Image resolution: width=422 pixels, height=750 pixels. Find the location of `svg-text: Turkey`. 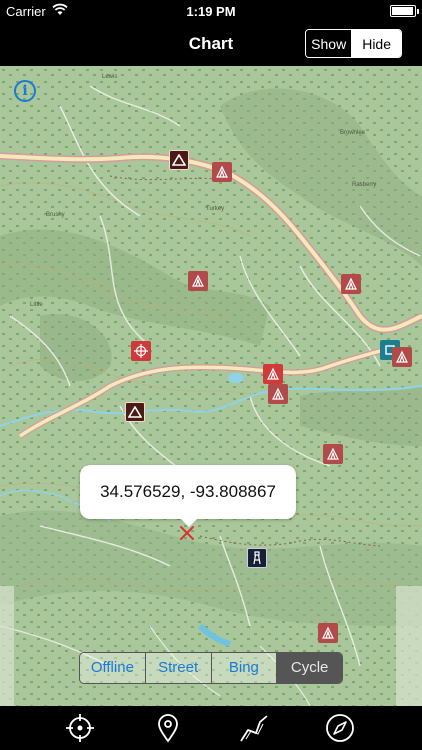

svg-text: Turkey is located at coordinates (215, 209).